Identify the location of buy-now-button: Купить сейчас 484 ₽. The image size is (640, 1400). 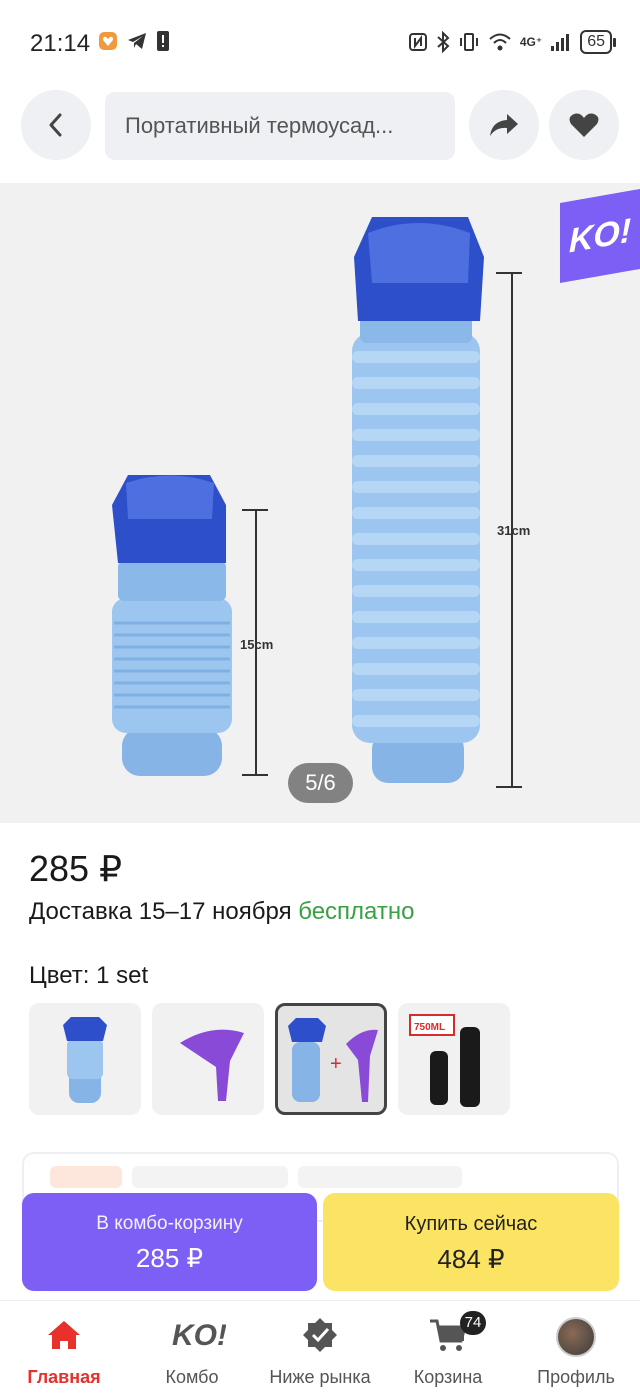
(471, 1242).